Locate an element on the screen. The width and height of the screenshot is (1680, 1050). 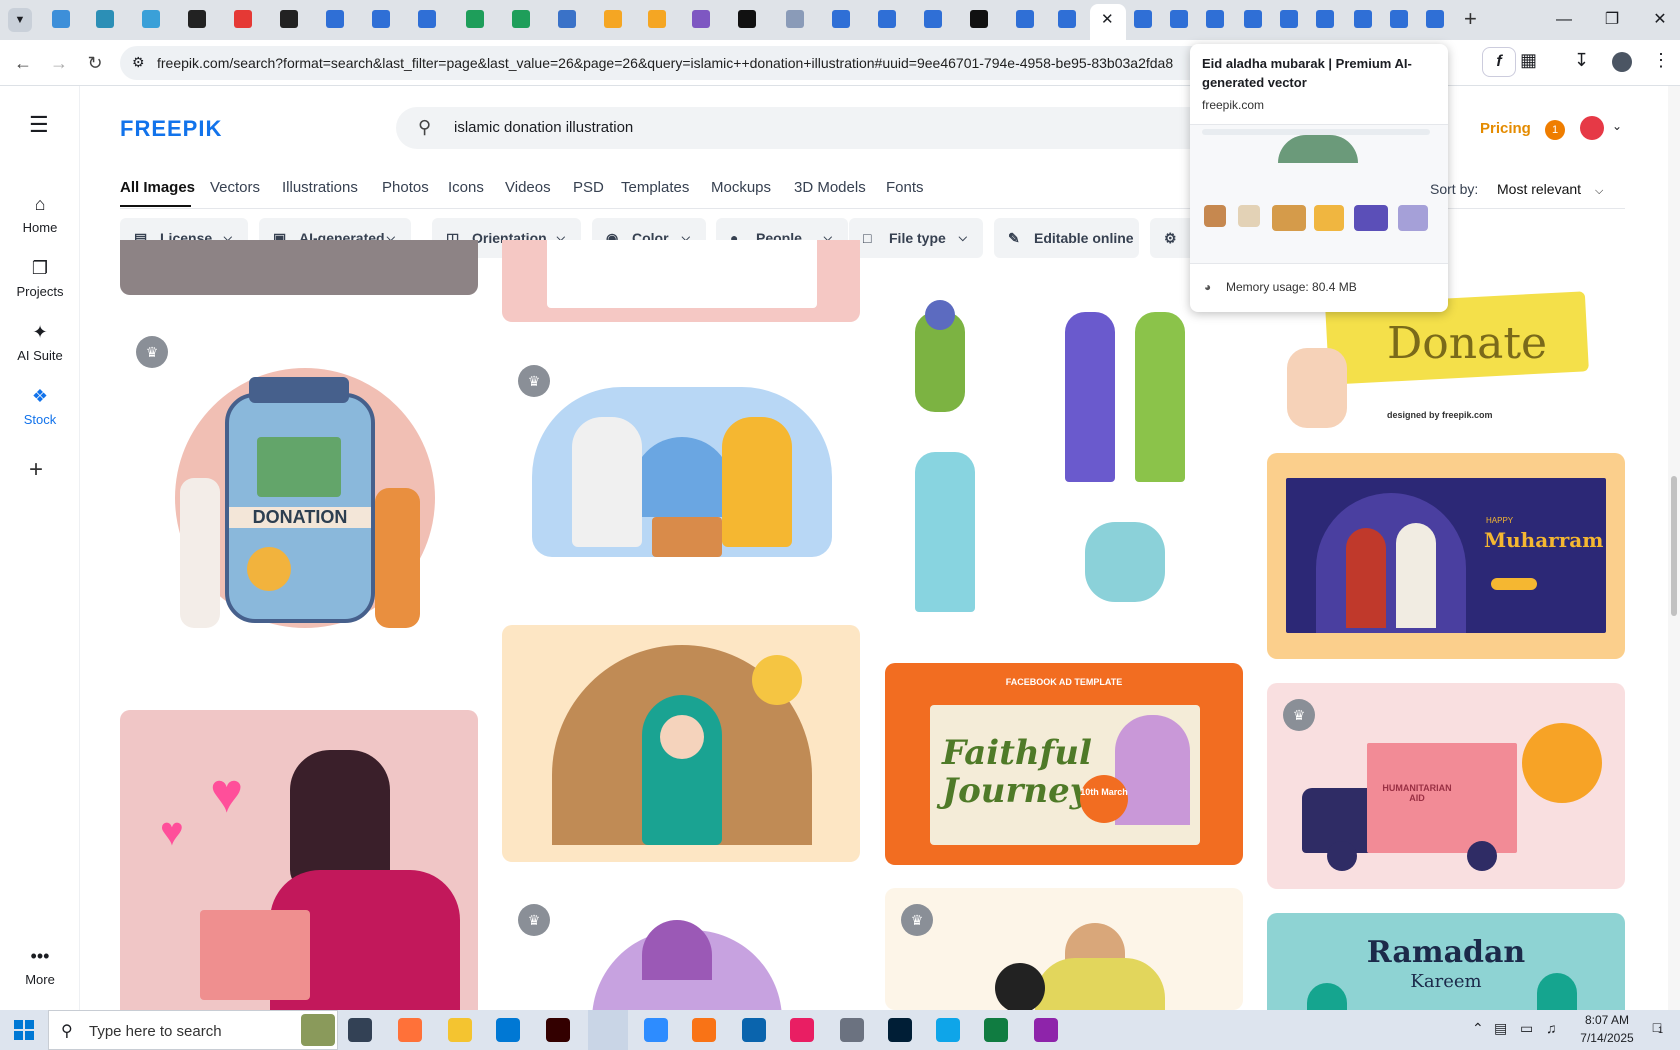
photo-app-icon is located at coordinates (802, 1030).